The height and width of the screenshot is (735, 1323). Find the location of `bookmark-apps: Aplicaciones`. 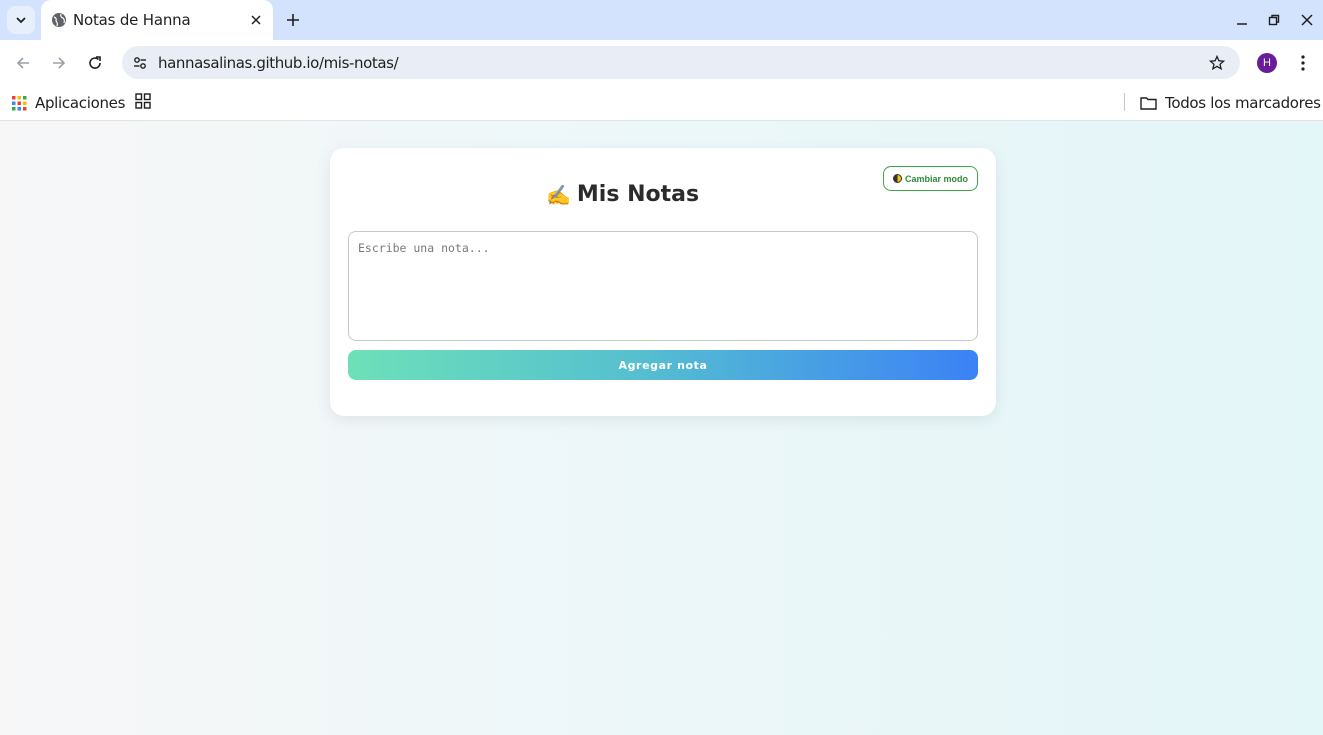

bookmark-apps: Aplicaciones is located at coordinates (68, 103).